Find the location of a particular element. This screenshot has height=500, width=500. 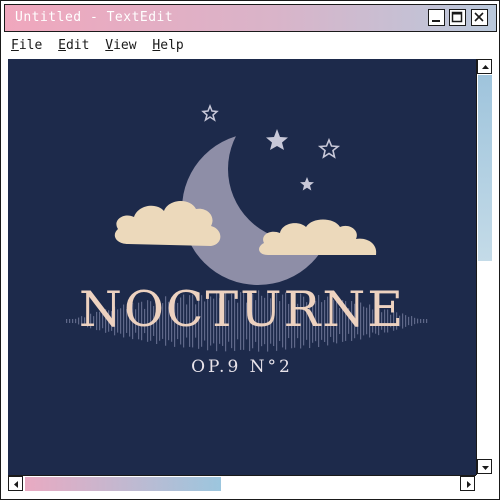

title-bar: Untitled - TextEdit is located at coordinates (250, 18).